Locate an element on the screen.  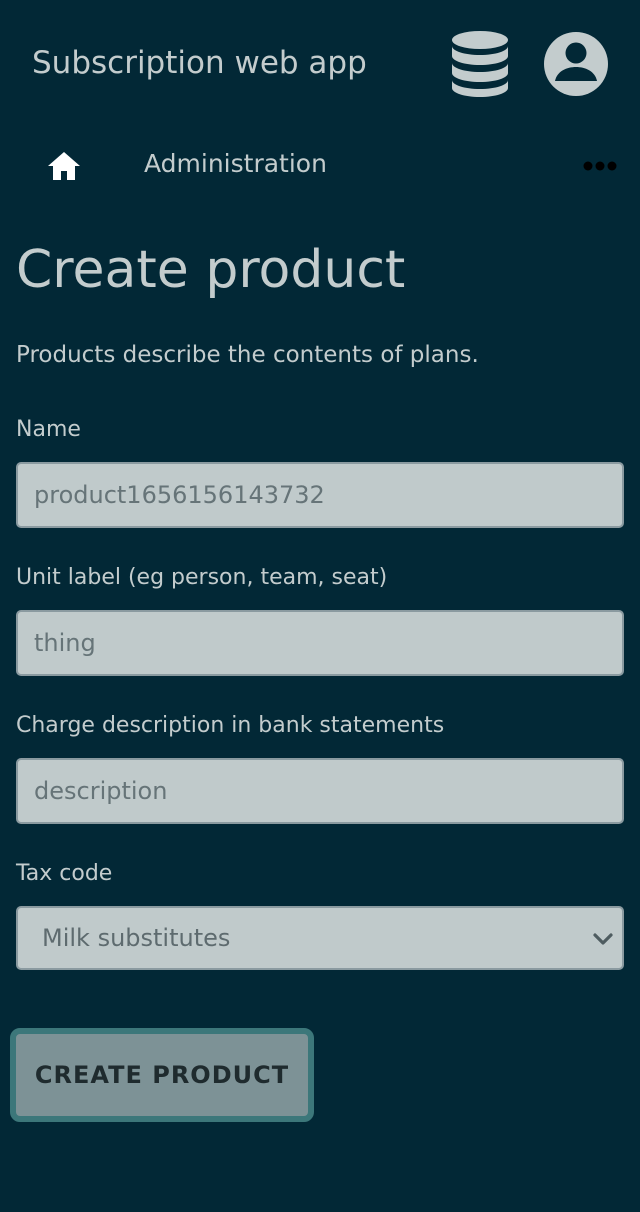
database-icon is located at coordinates (480, 64).